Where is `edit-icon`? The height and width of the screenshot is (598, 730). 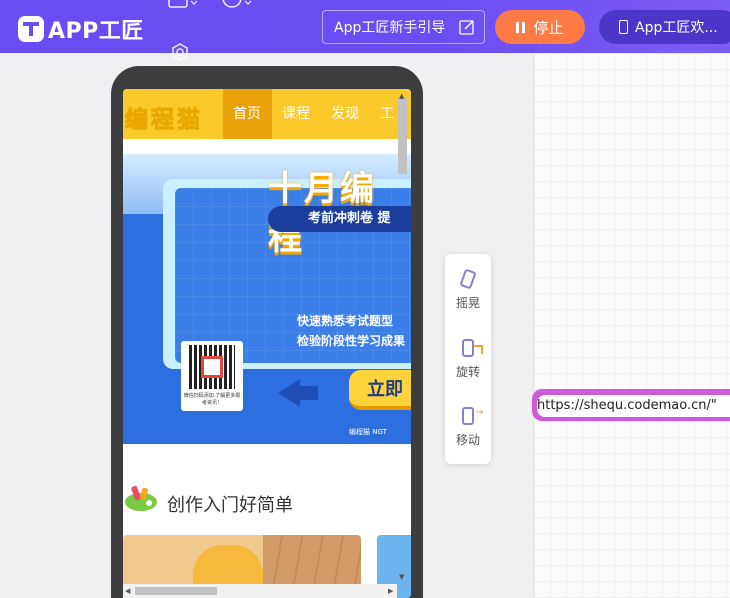
edit-icon is located at coordinates (467, 29).